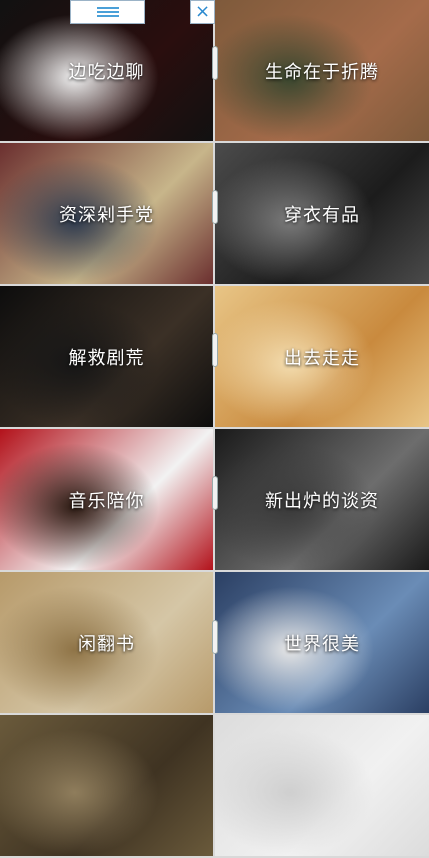 This screenshot has height=858, width=429. I want to click on category-tile: 世界很美, so click(322, 643).